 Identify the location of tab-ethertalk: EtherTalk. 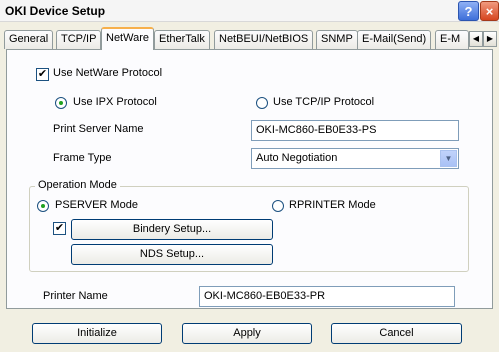
(182, 39).